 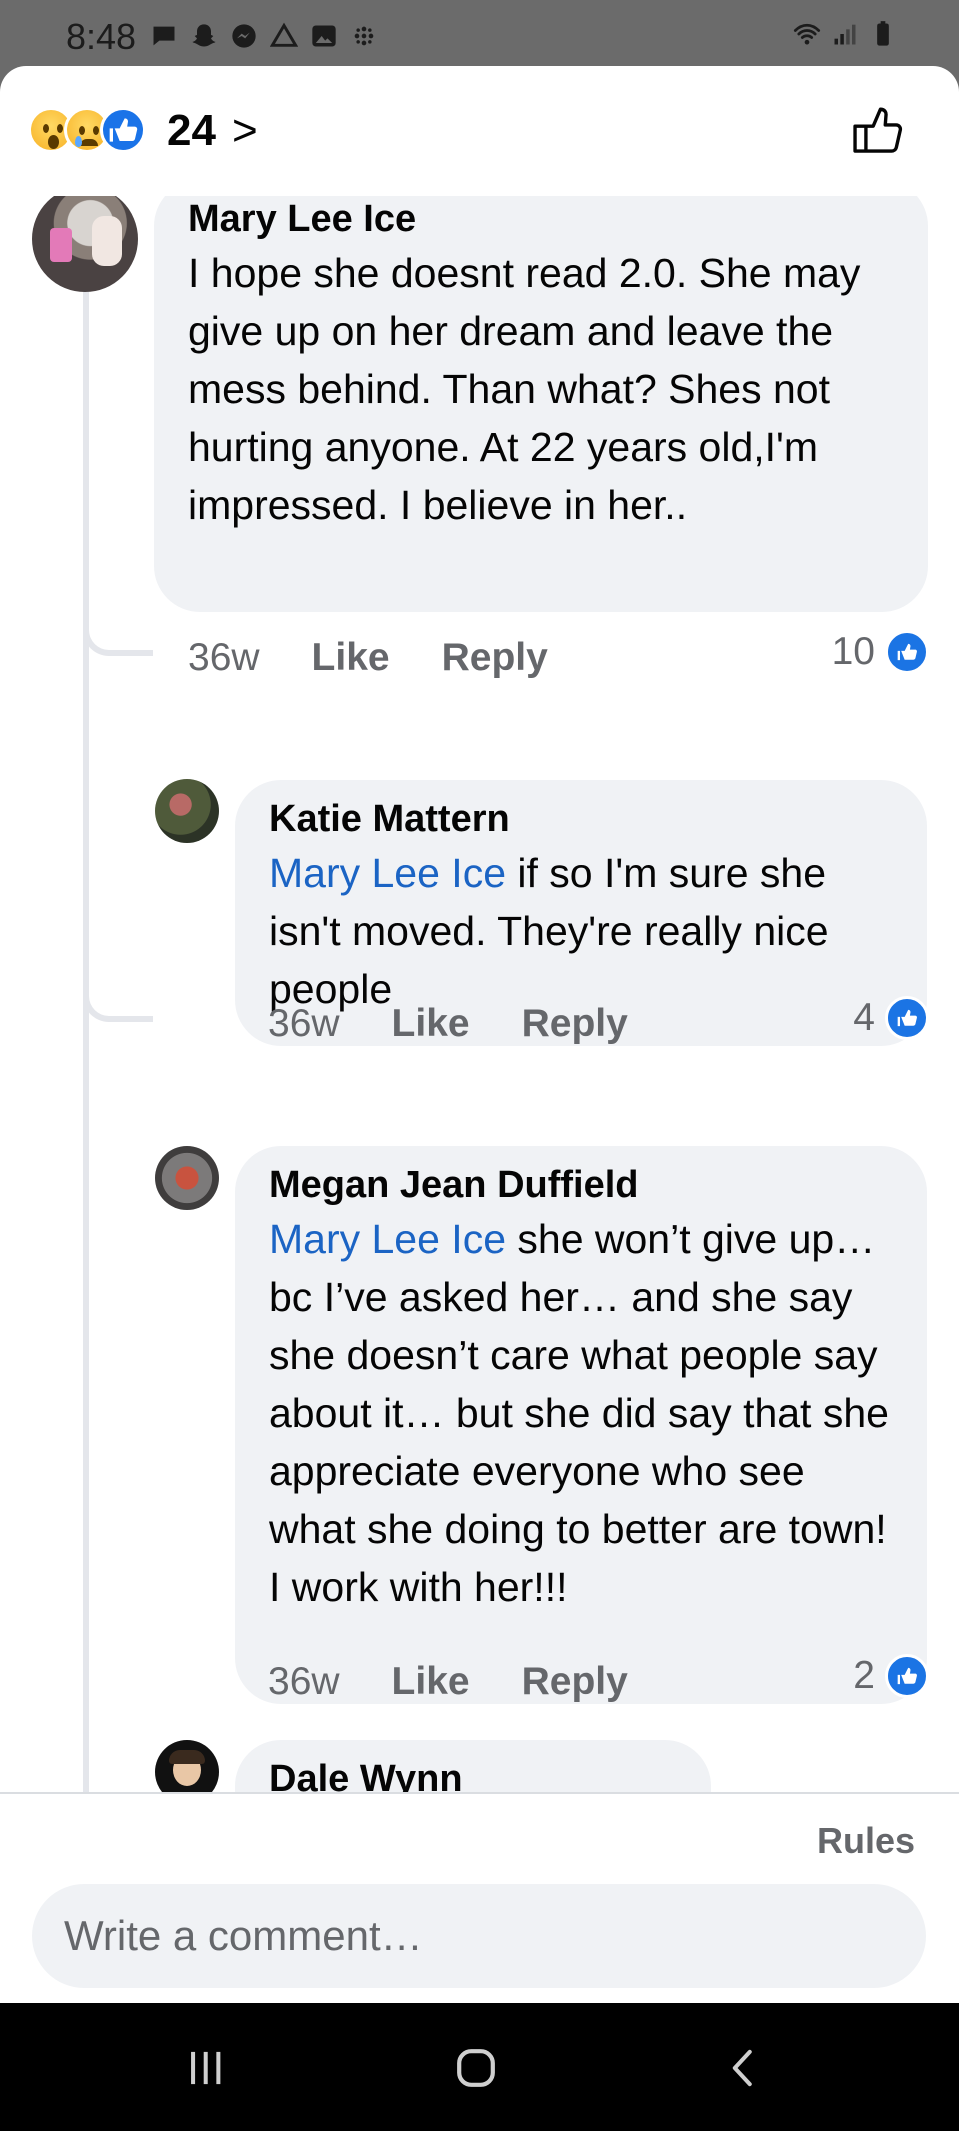 I want to click on comment-like-count: 4, so click(x=891, y=1018).